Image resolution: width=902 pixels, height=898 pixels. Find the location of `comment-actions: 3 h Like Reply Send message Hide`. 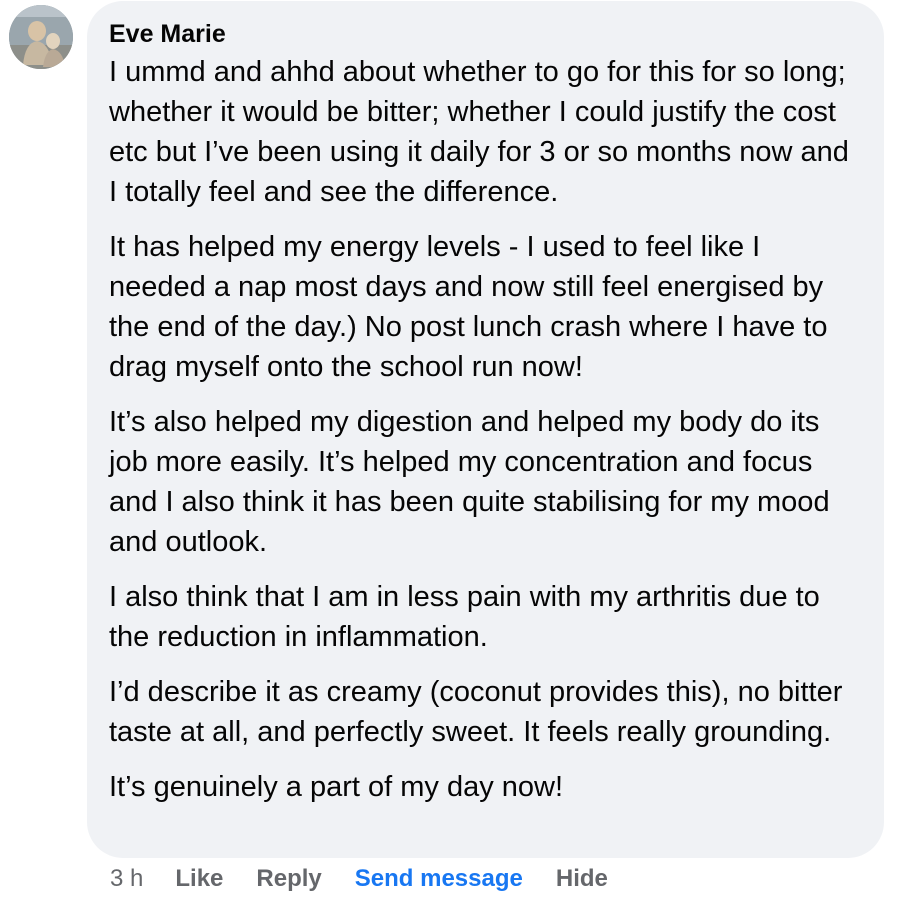

comment-actions: 3 h Like Reply Send message Hide is located at coordinates (375, 879).